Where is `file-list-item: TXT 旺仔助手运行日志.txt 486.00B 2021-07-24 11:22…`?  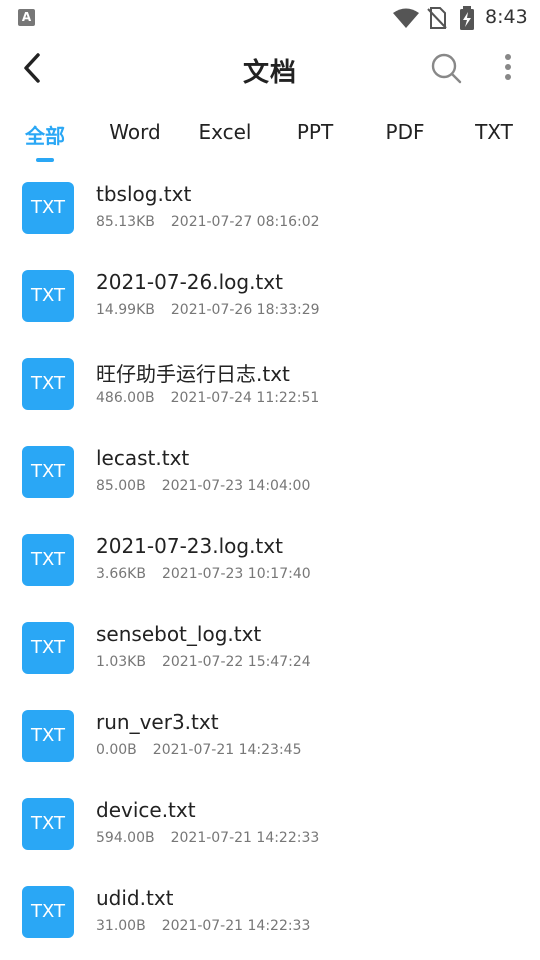 file-list-item: TXT 旺仔助手运行日志.txt 486.00B 2021-07-24 11:22… is located at coordinates (270, 388).